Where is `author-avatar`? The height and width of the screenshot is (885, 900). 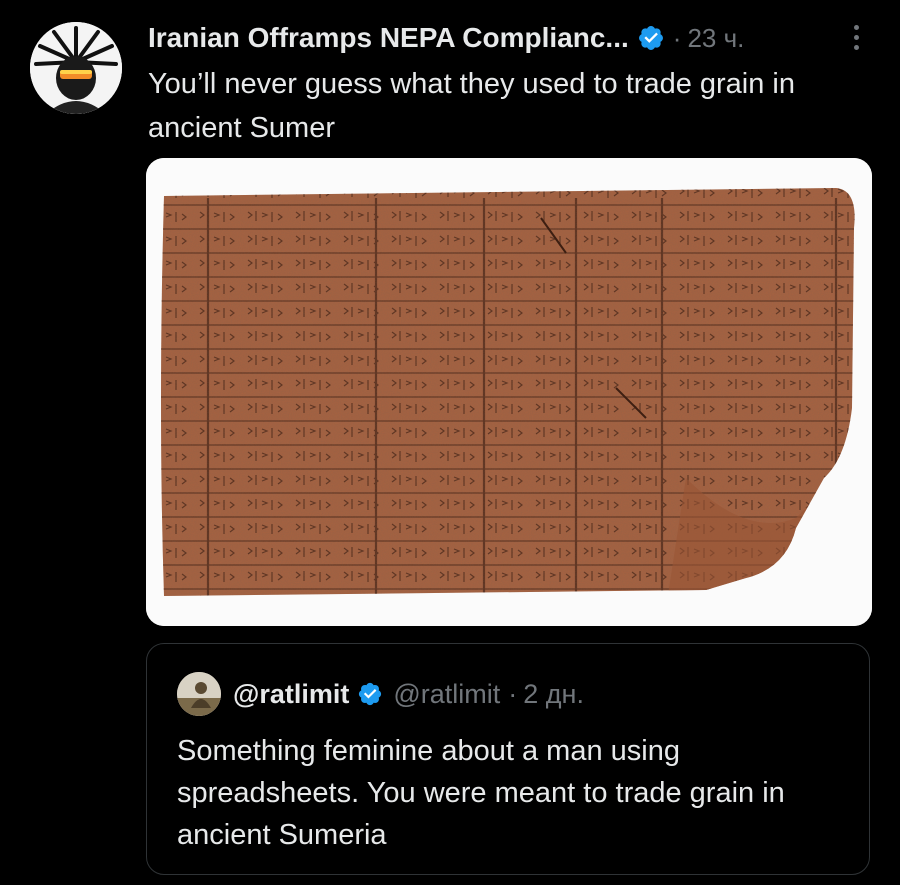 author-avatar is located at coordinates (76, 68).